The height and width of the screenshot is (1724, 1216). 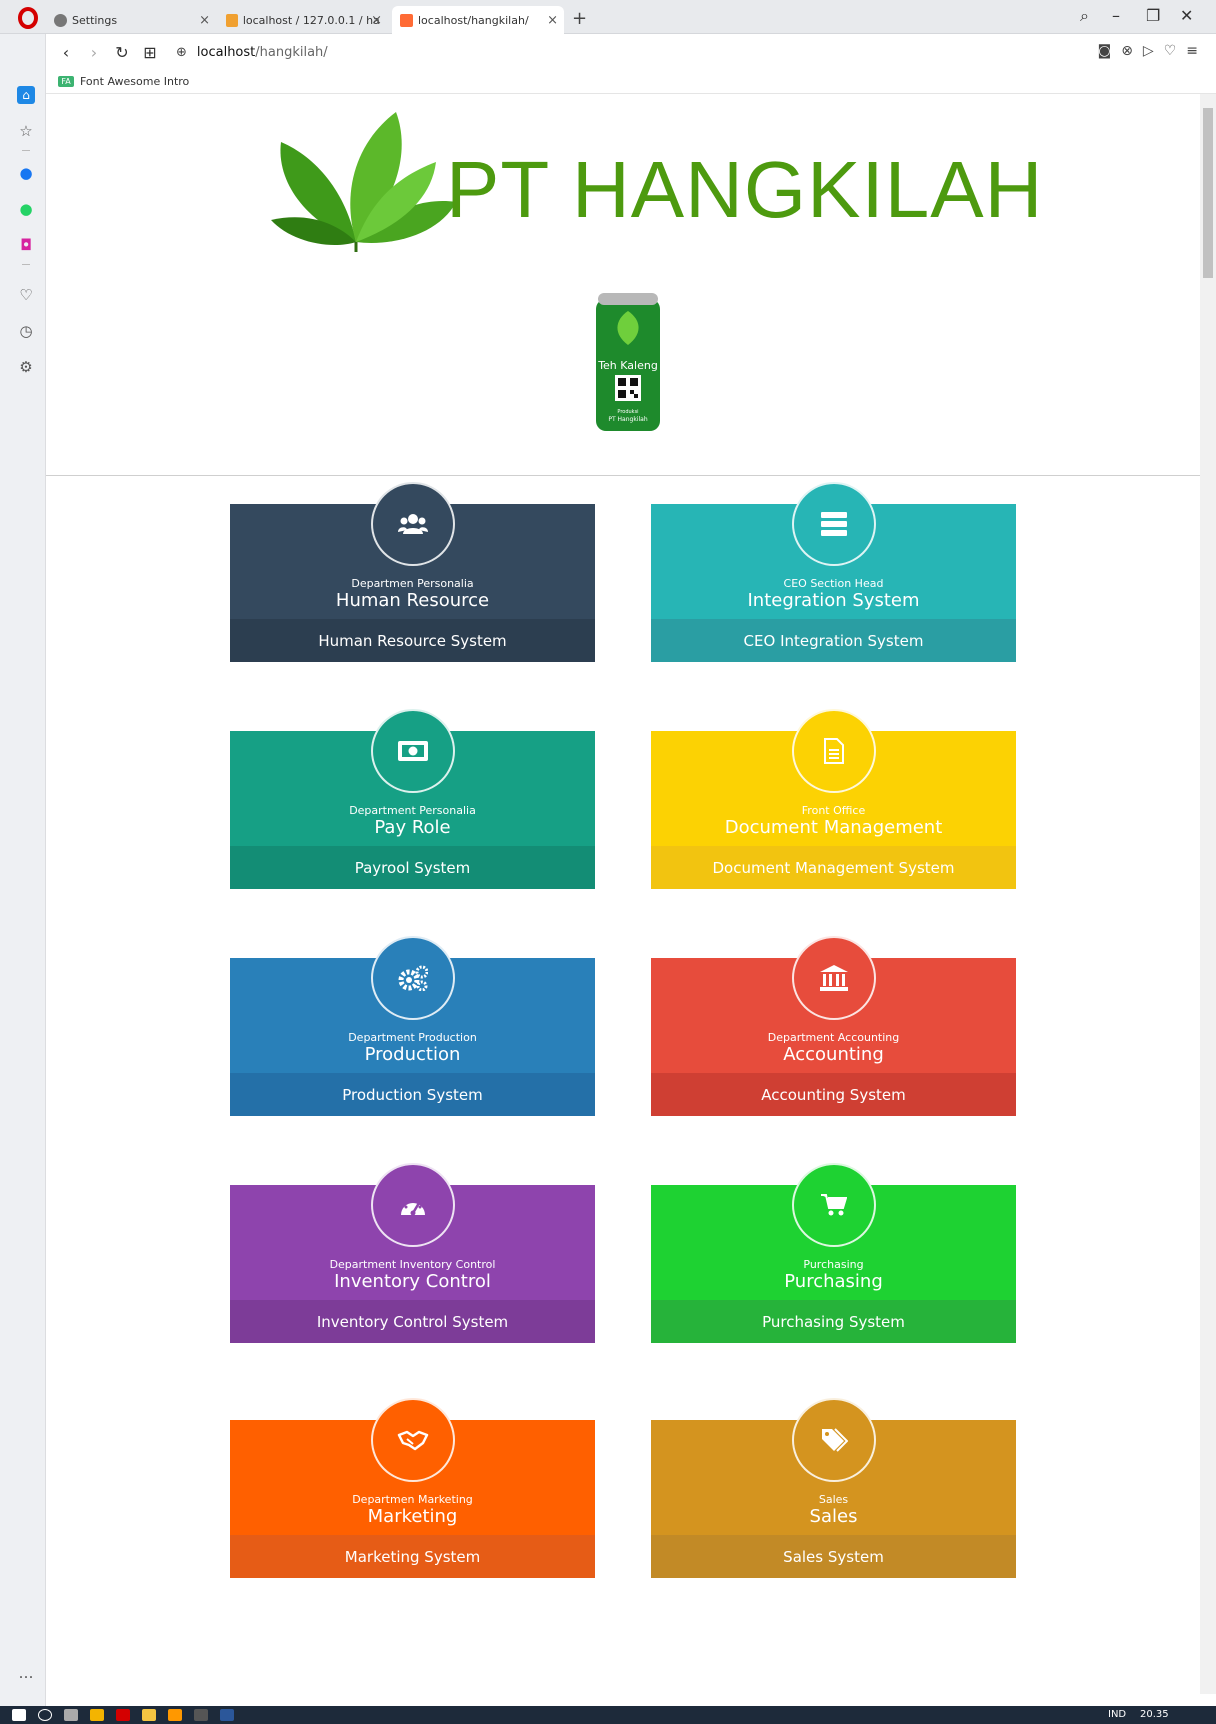 I want to click on card-sales: Sales System Sales Sales, so click(x=833, y=1488).